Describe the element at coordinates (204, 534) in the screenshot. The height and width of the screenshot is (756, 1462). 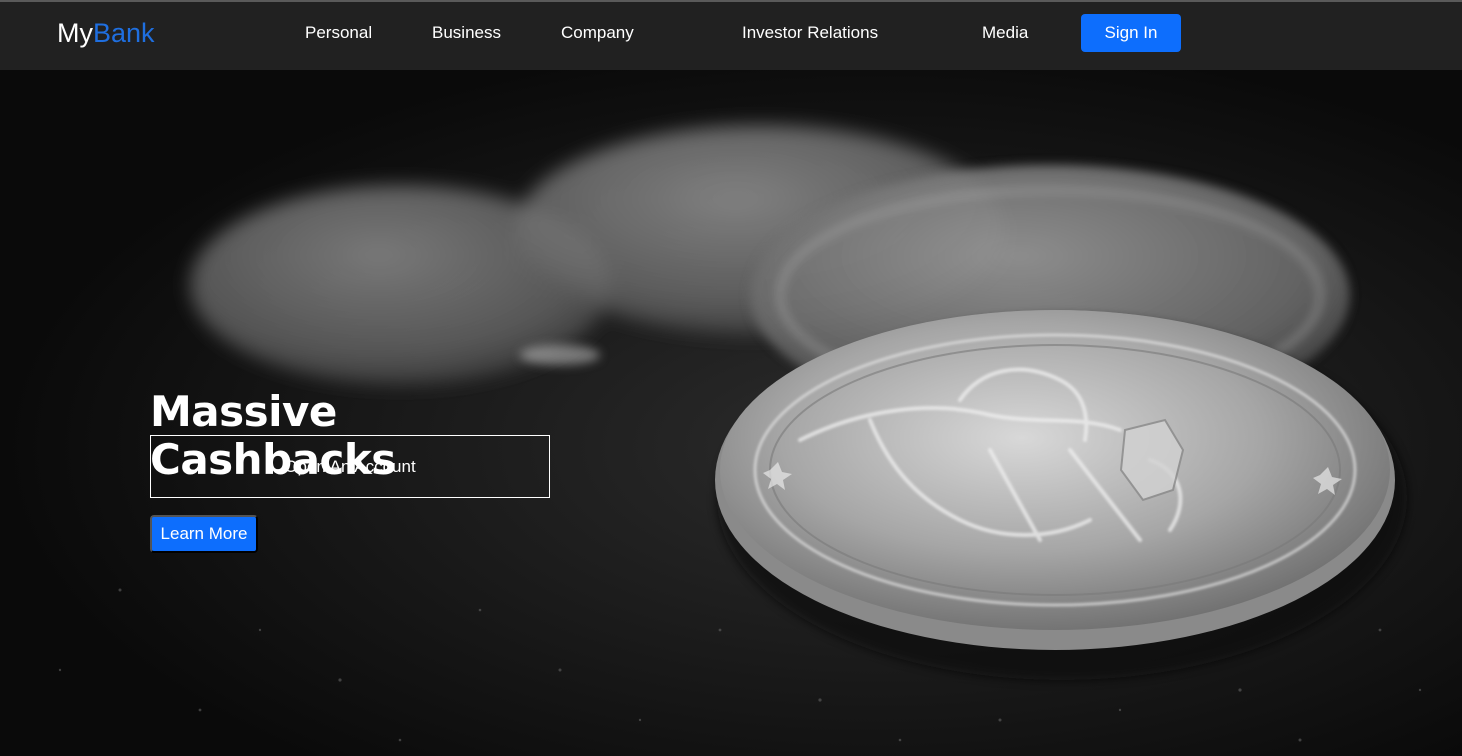
I see `learn-more-button: Learn More` at that location.